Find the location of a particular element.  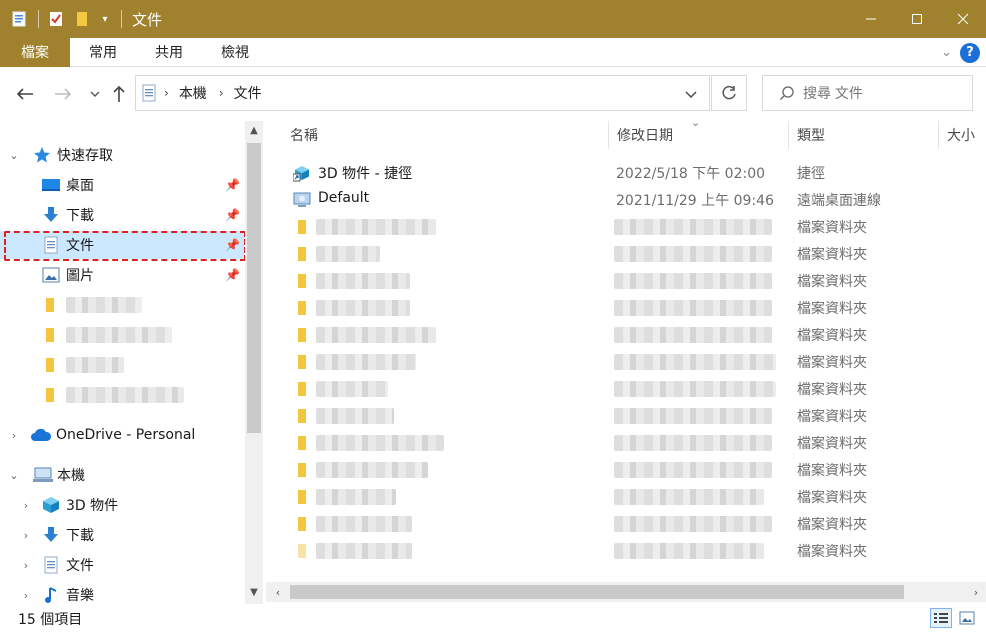

new-folder-icon is located at coordinates (82, 19).